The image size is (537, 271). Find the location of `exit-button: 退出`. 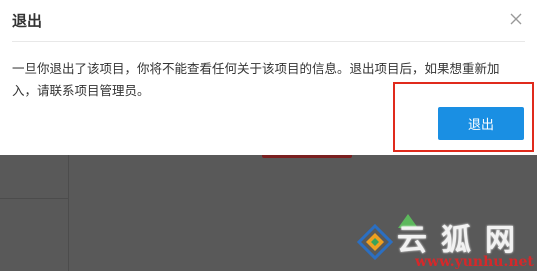

exit-button: 退出 is located at coordinates (481, 123).